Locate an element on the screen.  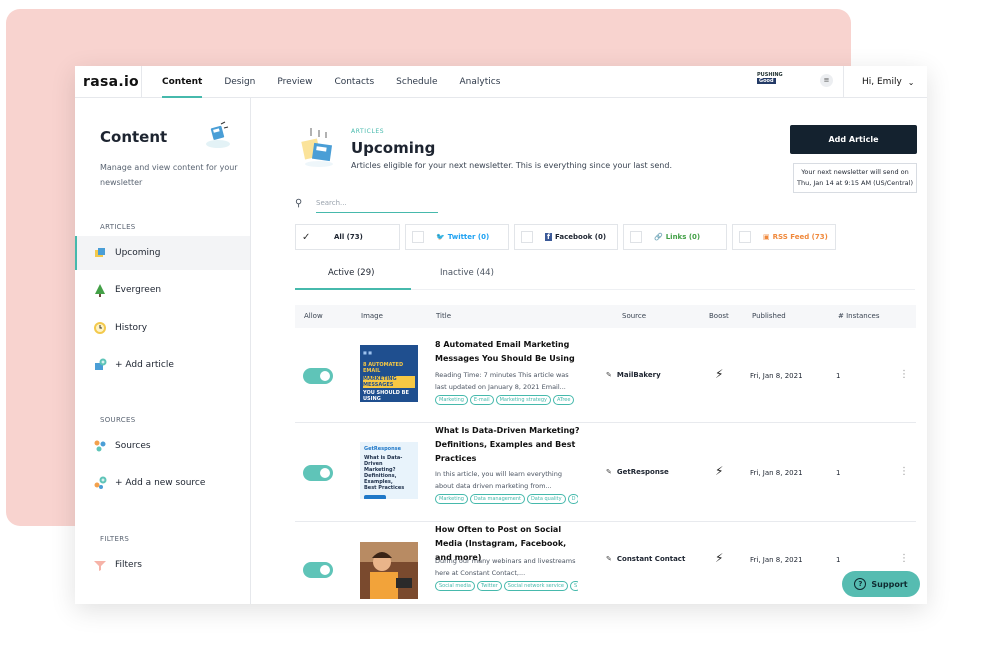
tag: Marketing strategy is located at coordinates (523, 400).